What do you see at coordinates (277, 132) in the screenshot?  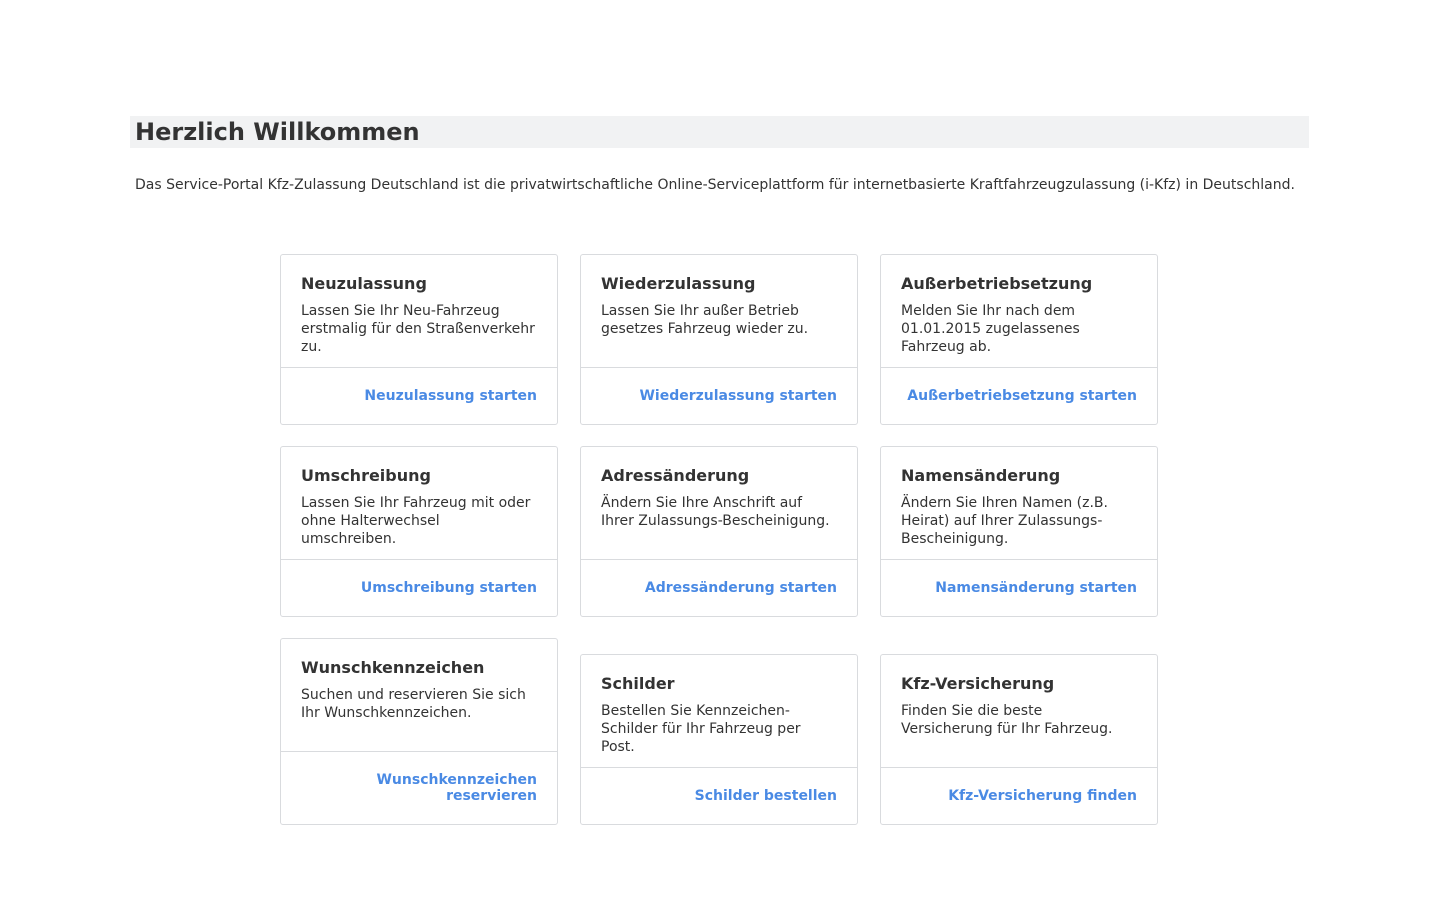 I see `page-title: Herzlich Willkommen` at bounding box center [277, 132].